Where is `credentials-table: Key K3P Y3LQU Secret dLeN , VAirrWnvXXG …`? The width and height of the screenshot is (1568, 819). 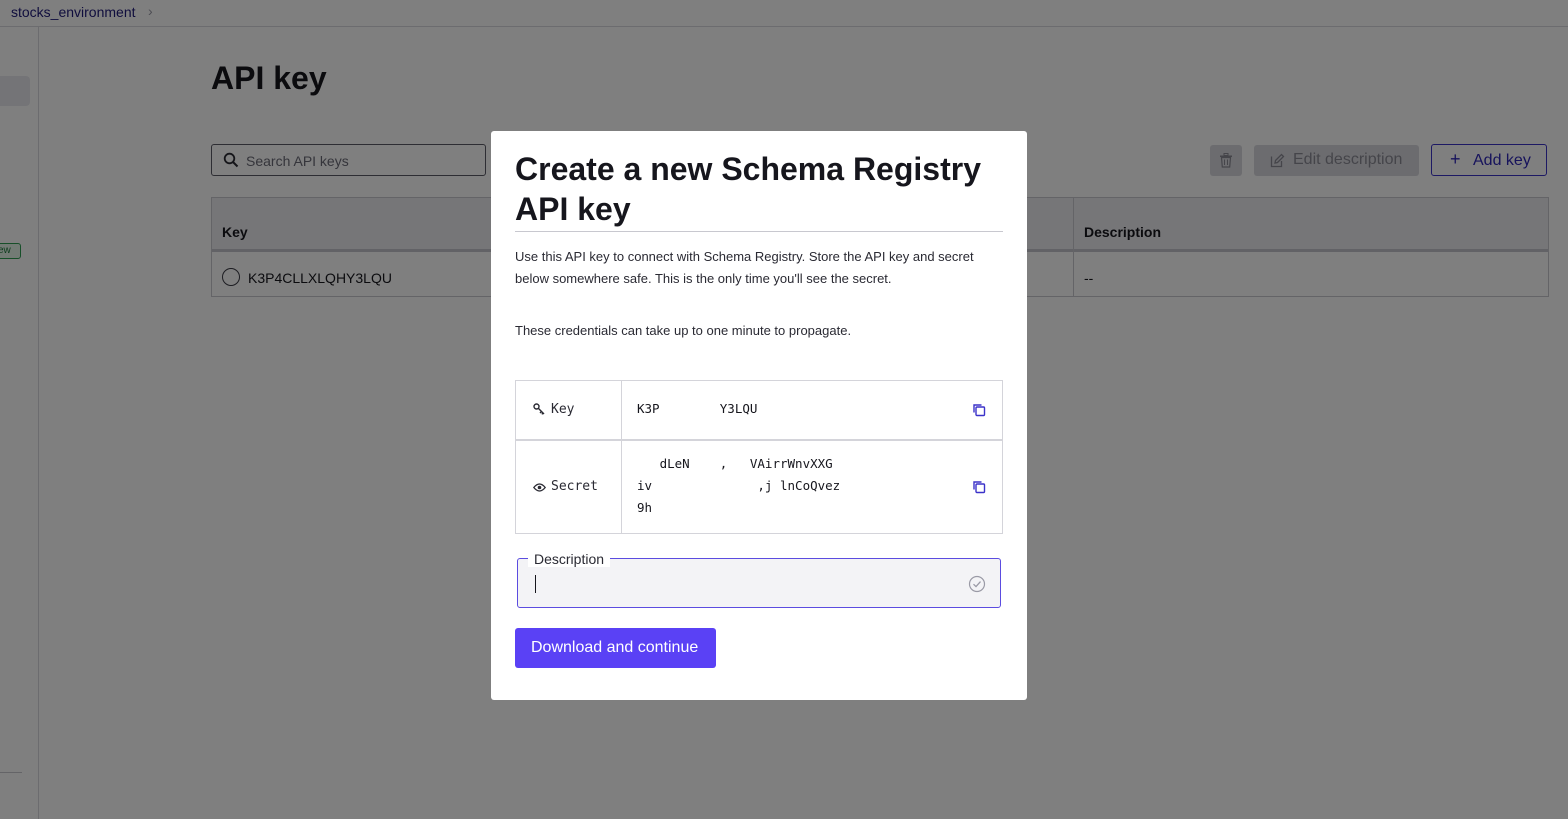 credentials-table: Key K3P Y3LQU Secret dLeN , VAirrWnvXXG … is located at coordinates (759, 457).